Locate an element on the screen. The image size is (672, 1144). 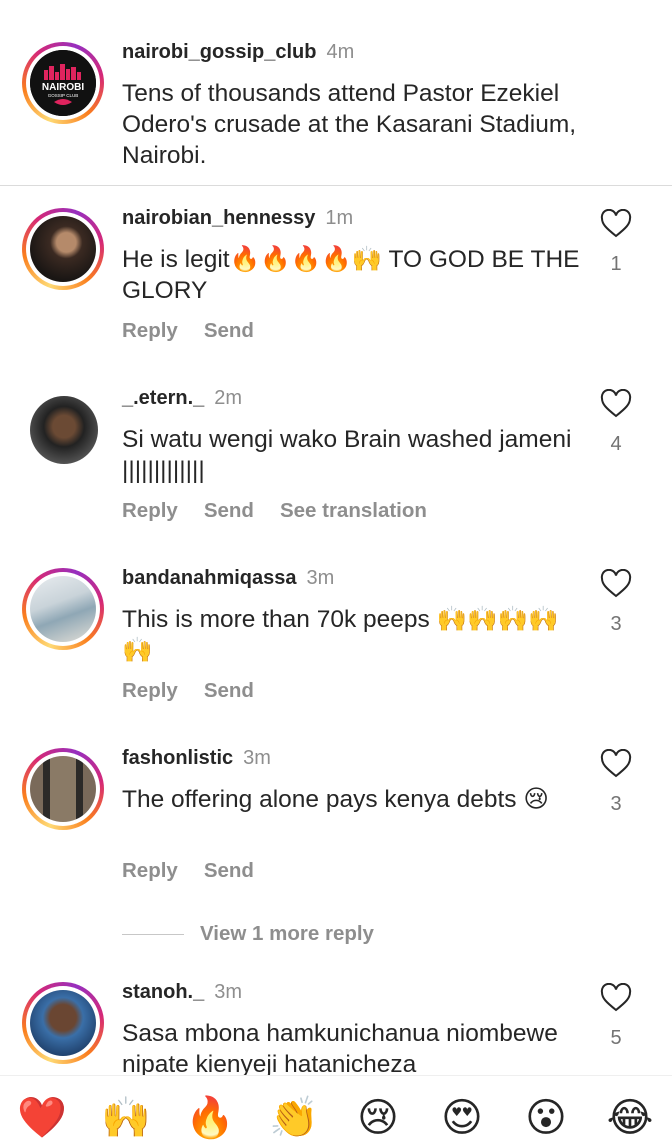
comment-text: This is more than 70k peeps 🙌🙌🙌🙌🙌 is located at coordinates (340, 635).